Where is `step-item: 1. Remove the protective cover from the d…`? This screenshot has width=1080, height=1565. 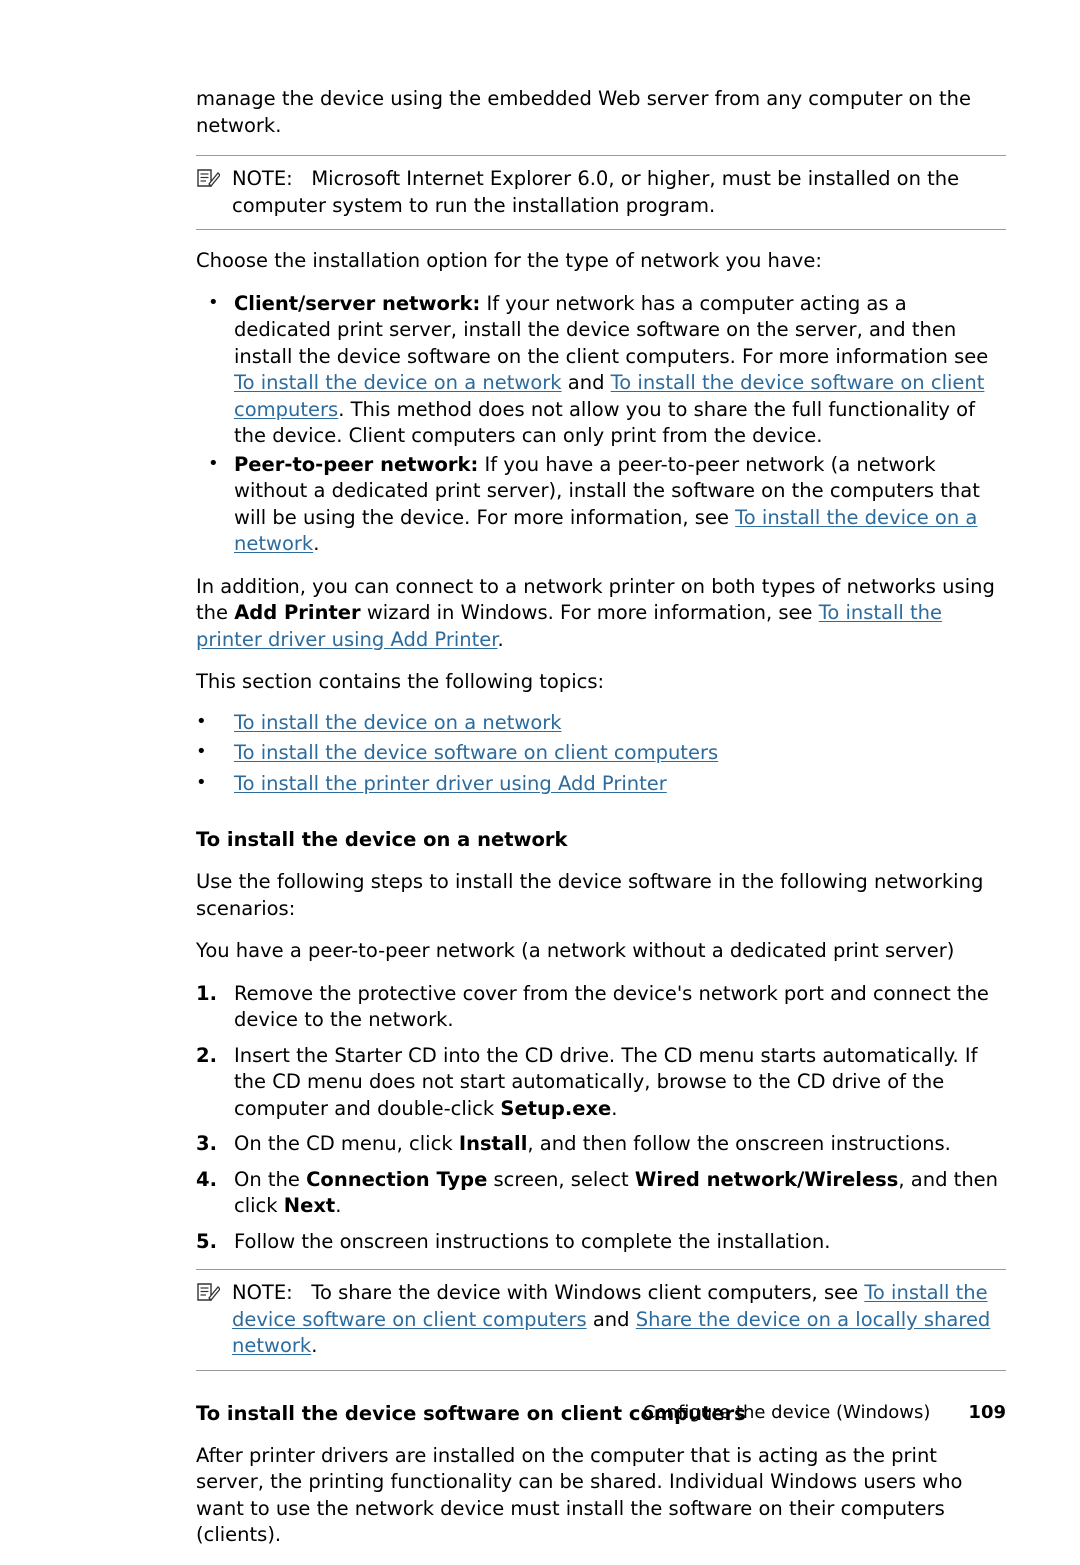
step-item: 1. Remove the protective cover from the d… is located at coordinates (601, 1007).